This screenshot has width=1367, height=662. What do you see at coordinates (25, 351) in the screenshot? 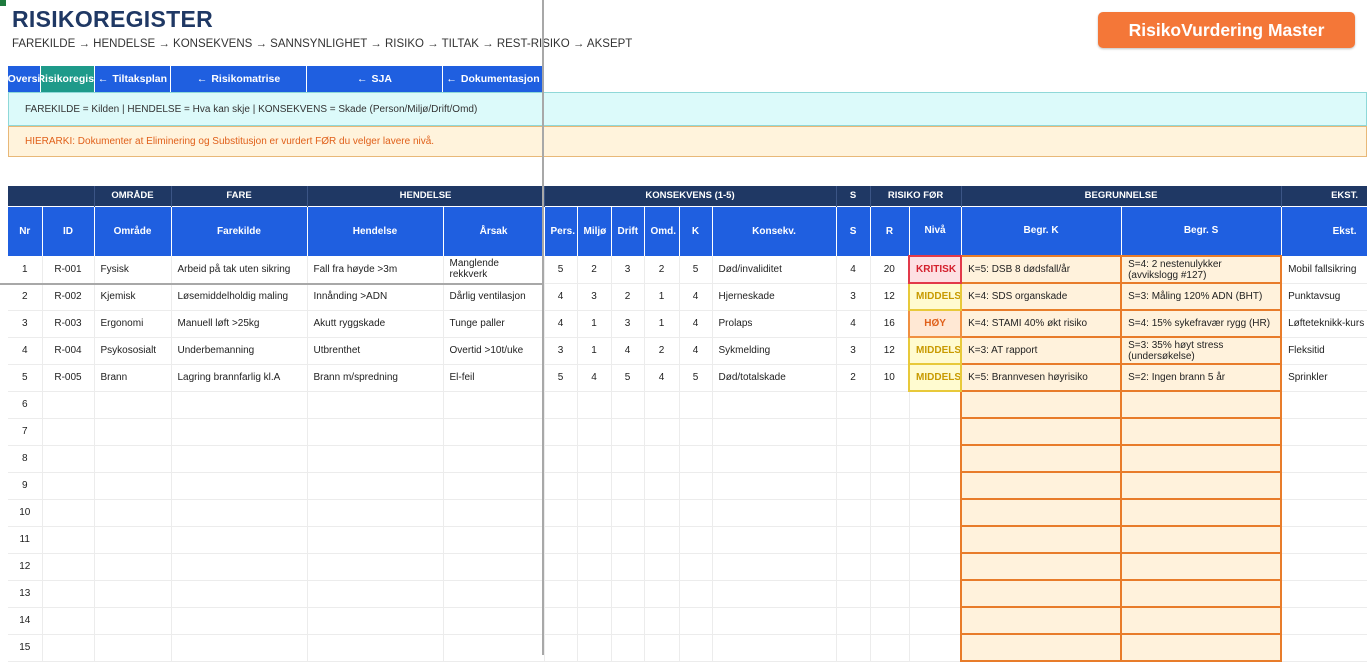
I see `cell-nr: 4` at bounding box center [25, 351].